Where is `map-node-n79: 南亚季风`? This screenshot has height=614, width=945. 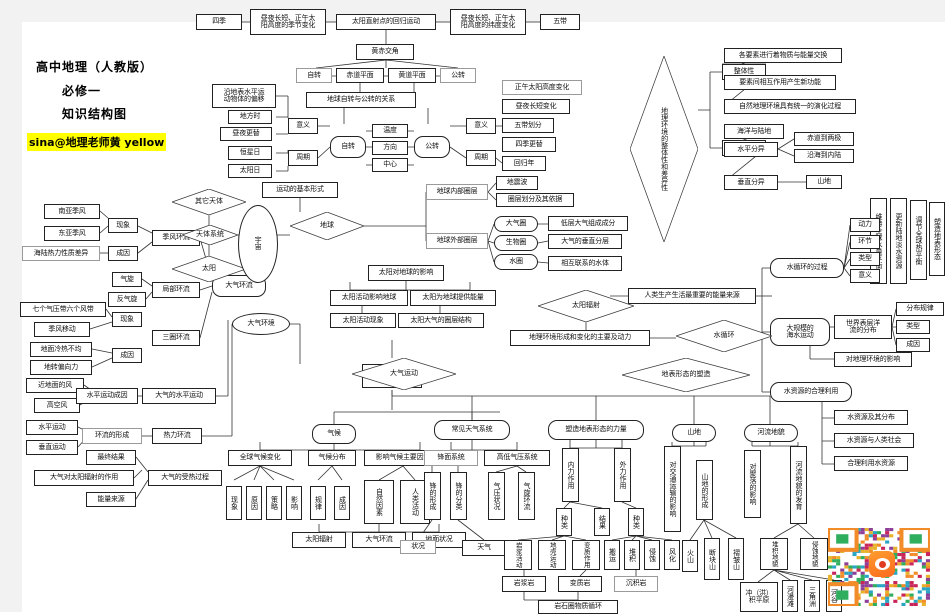
map-node-n79: 南亚季风 is located at coordinates (72, 211).